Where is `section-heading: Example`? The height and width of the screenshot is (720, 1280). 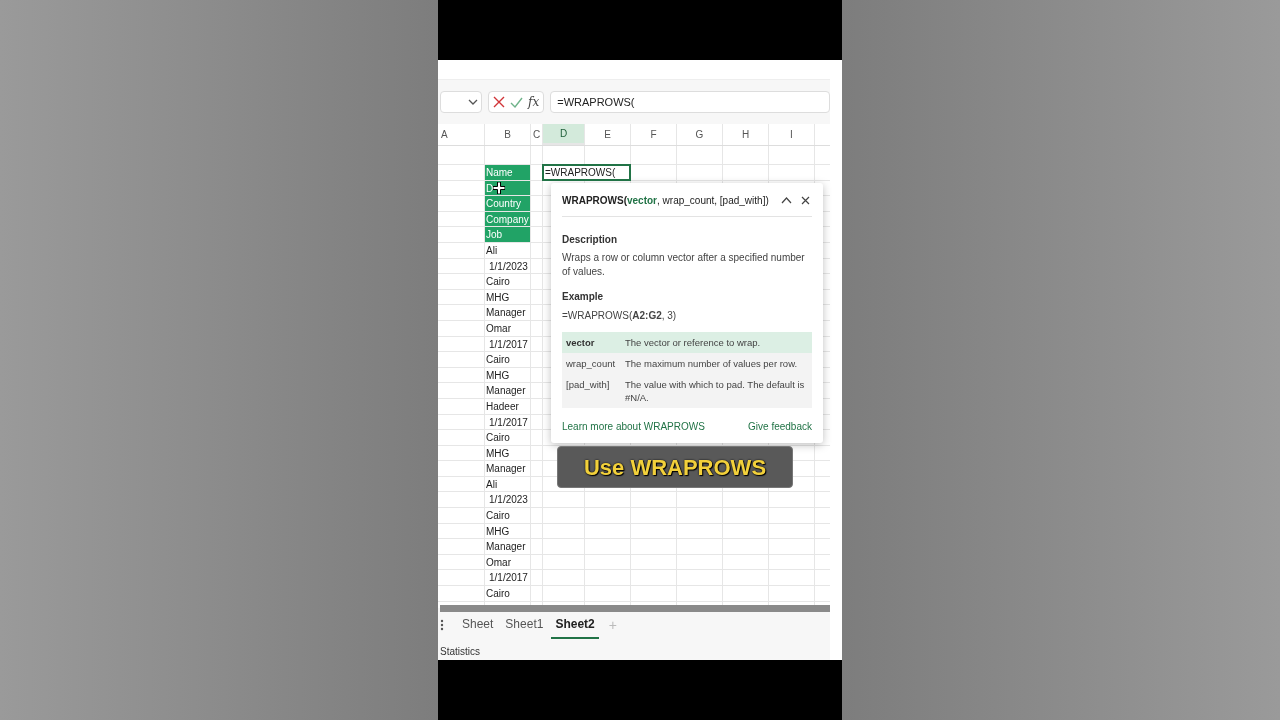
section-heading: Example is located at coordinates (583, 297).